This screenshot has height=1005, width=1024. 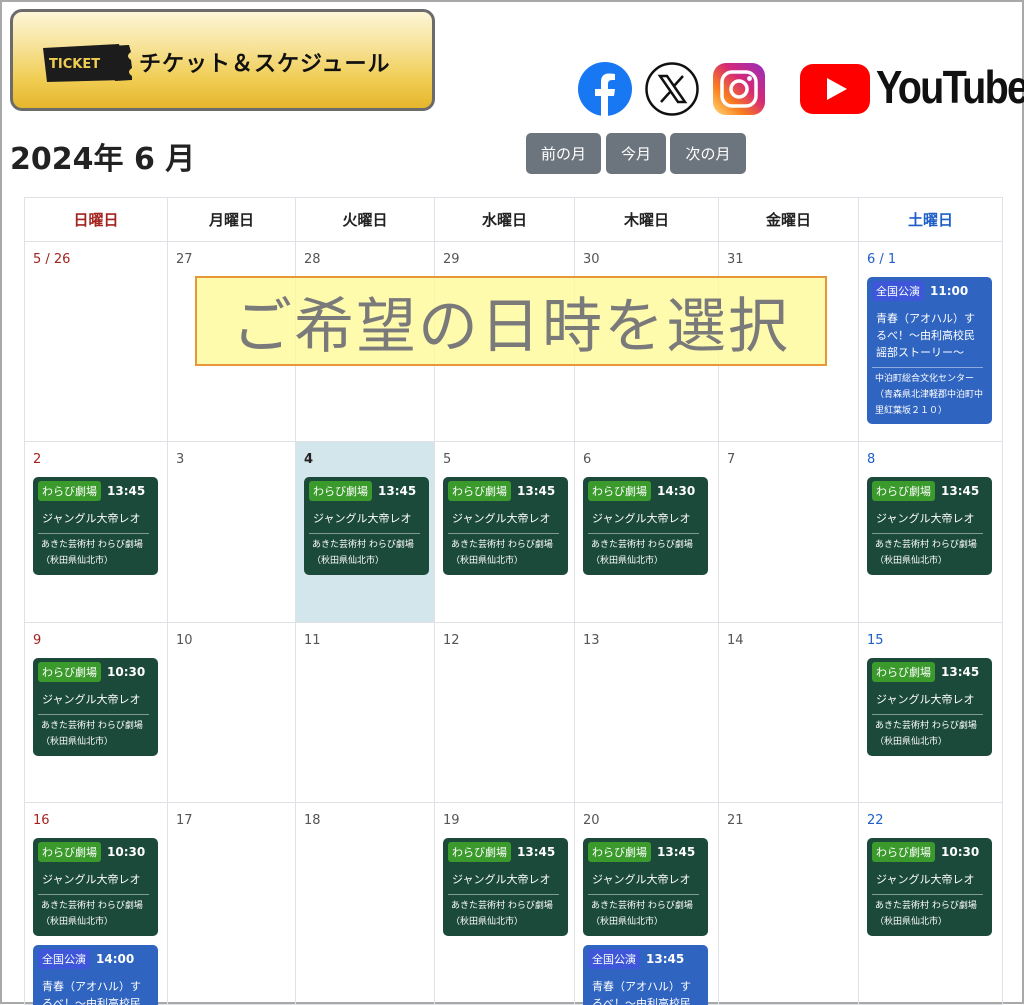 I want to click on event-card: 全国公演 14:00 青春（アオハル）するべ！〜由利高校民謡部ストーリー〜, so click(x=95, y=975).